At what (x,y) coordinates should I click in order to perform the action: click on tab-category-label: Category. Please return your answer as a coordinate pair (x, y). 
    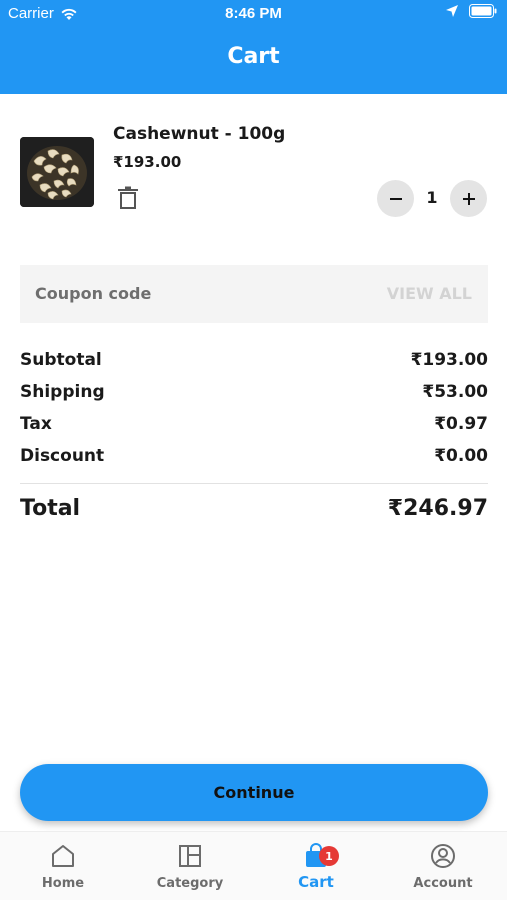
    Looking at the image, I should click on (190, 883).